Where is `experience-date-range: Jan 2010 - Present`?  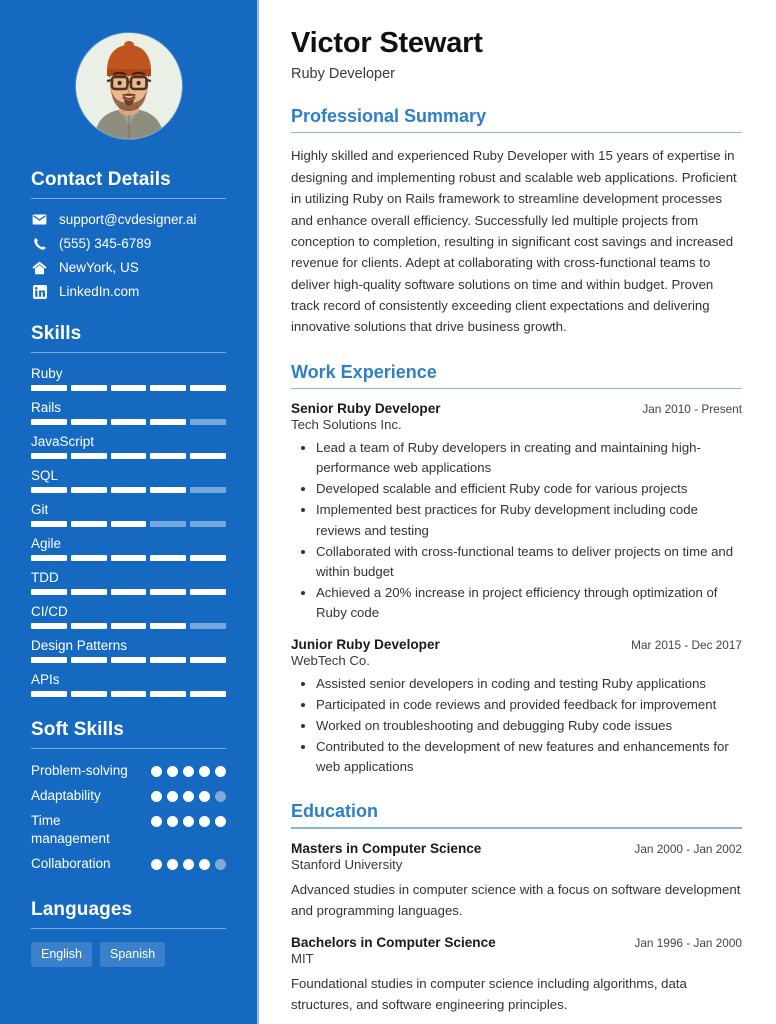 experience-date-range: Jan 2010 - Present is located at coordinates (692, 409).